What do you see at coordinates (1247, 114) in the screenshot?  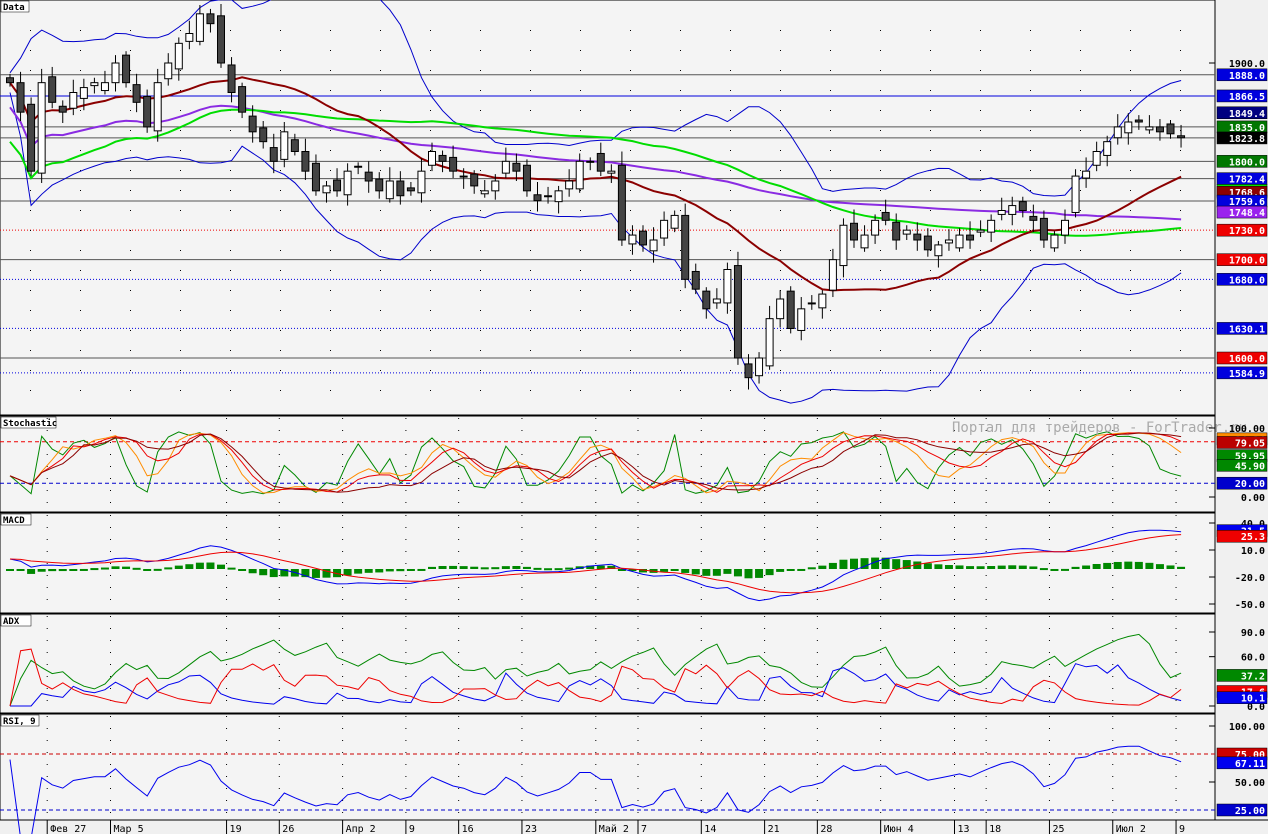 I see `price-tag: 1849.4` at bounding box center [1247, 114].